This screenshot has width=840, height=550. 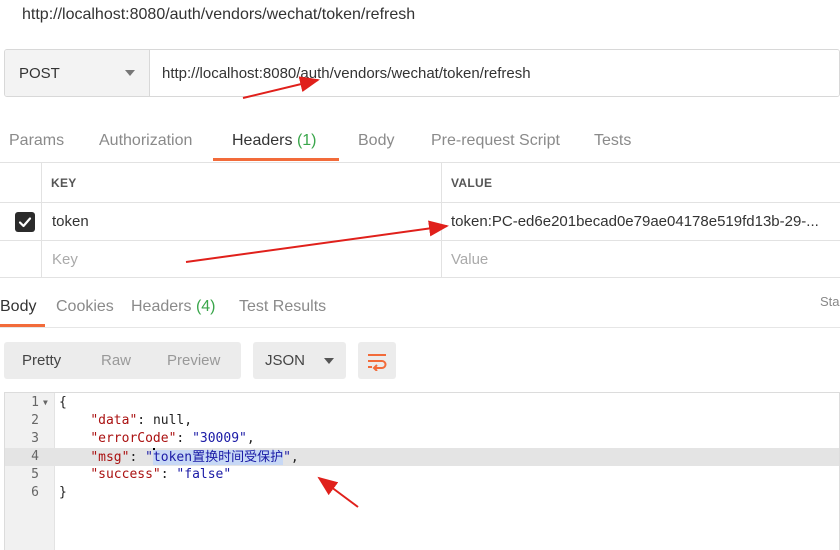 I want to click on request-bar: POST, so click(x=422, y=73).